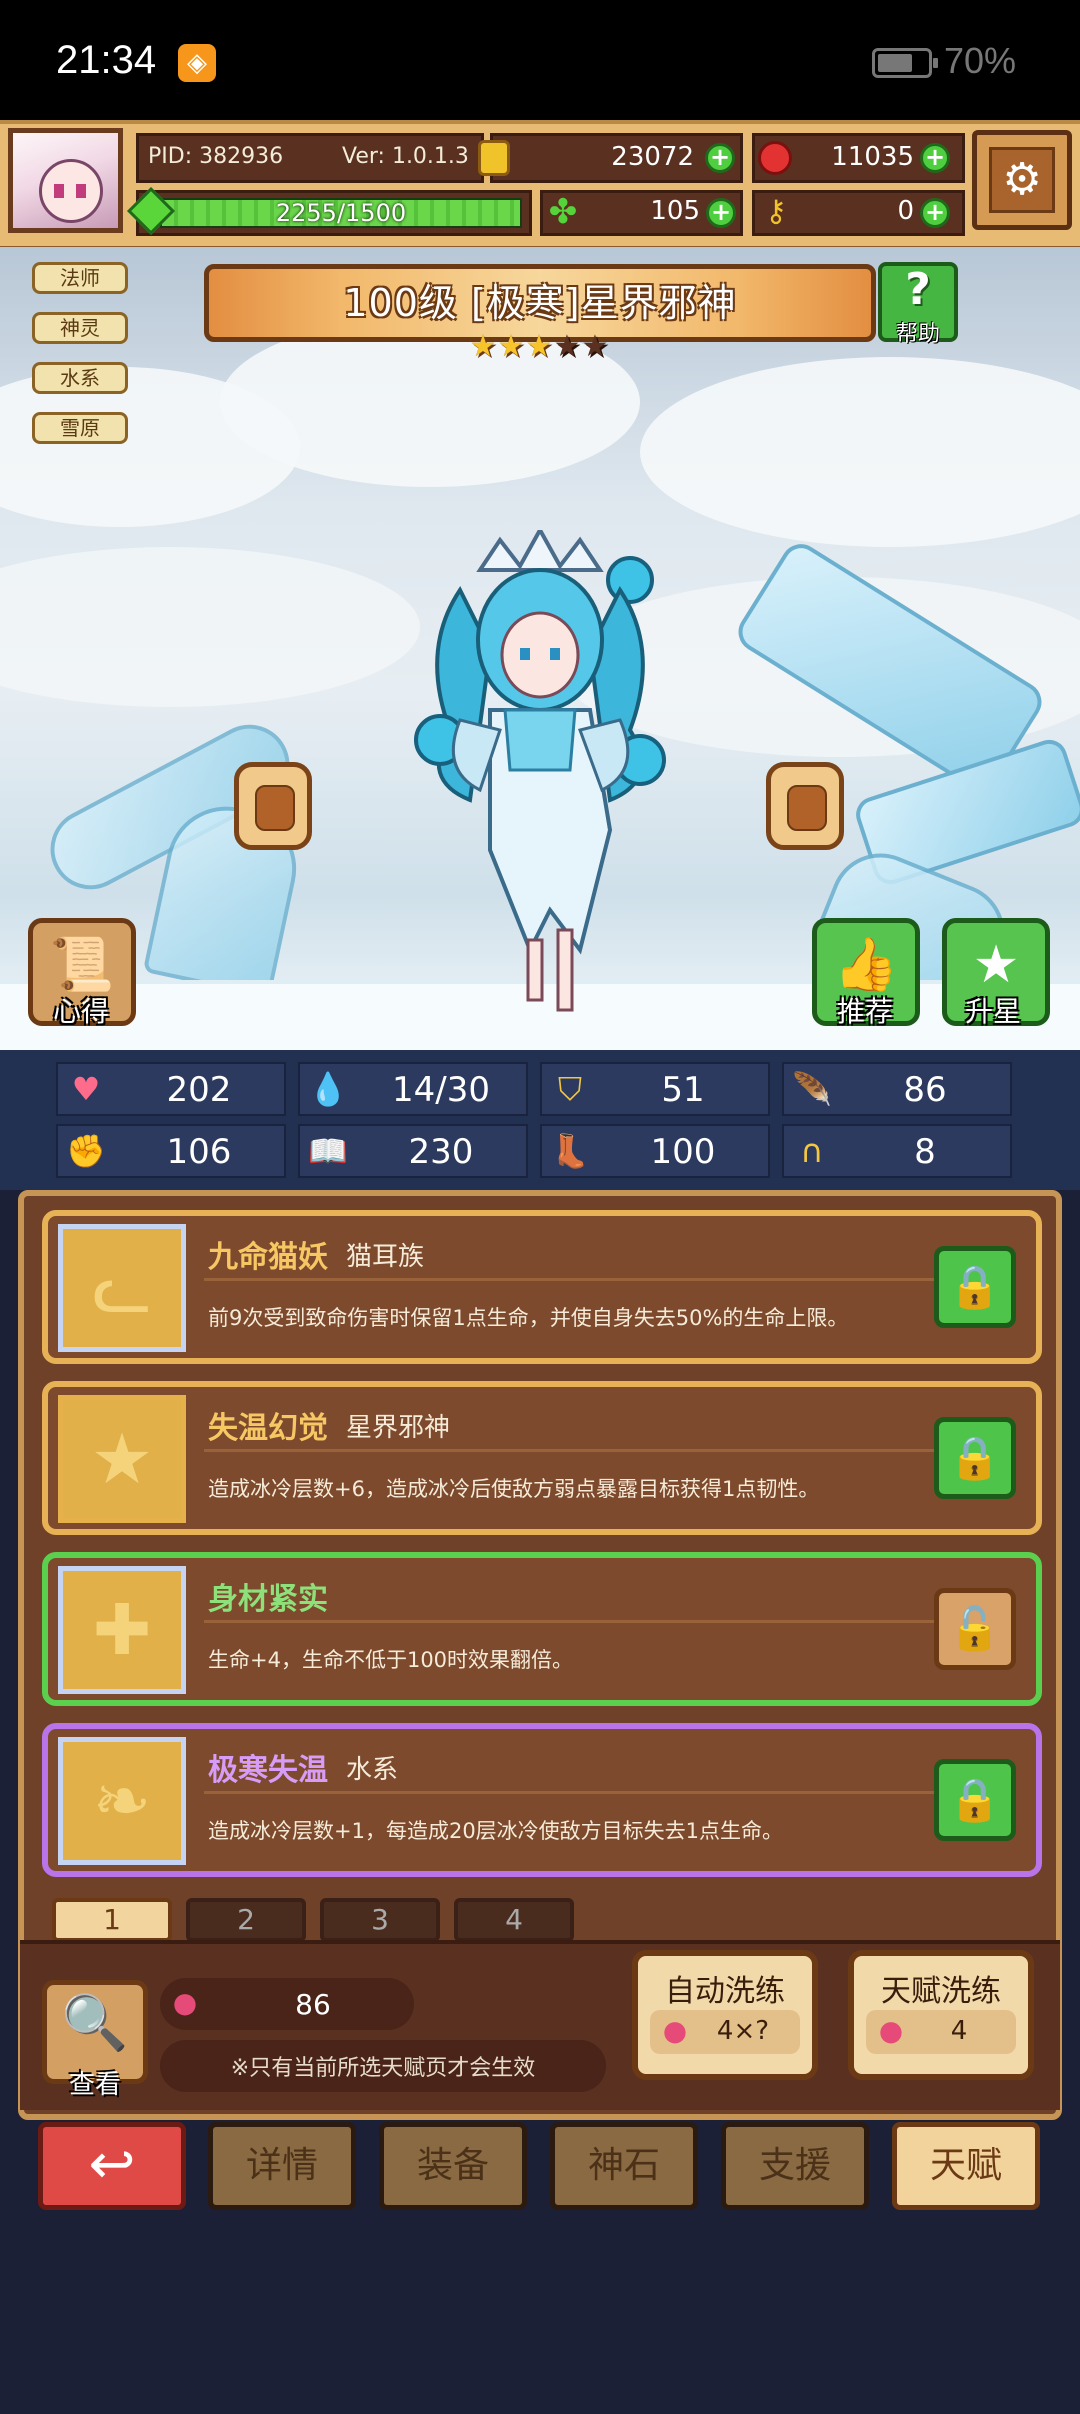 Image resolution: width=1080 pixels, height=2414 pixels. I want to click on magnifier-icon: 🔍, so click(95, 2022).